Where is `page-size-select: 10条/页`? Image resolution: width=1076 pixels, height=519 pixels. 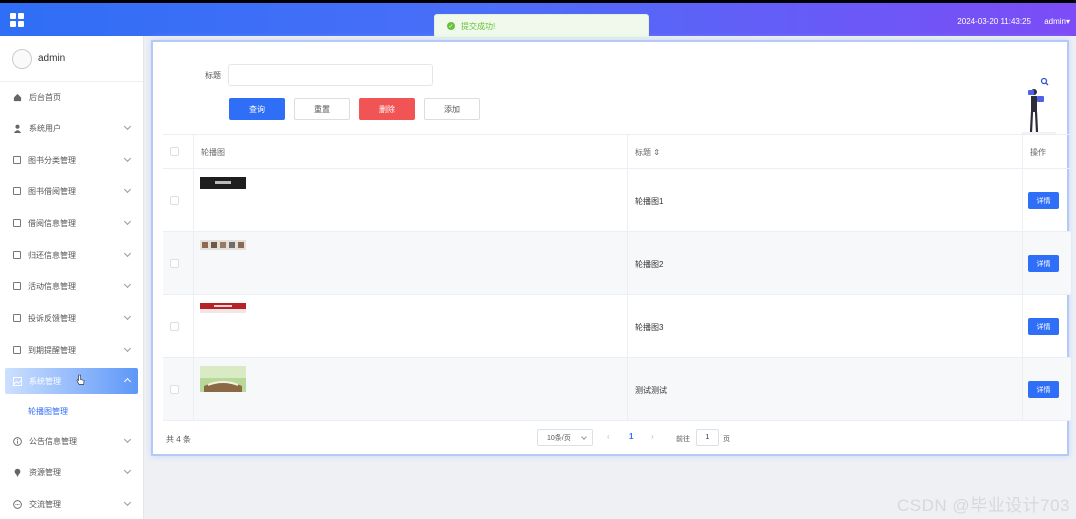
page-size-select: 10条/页 is located at coordinates (565, 437).